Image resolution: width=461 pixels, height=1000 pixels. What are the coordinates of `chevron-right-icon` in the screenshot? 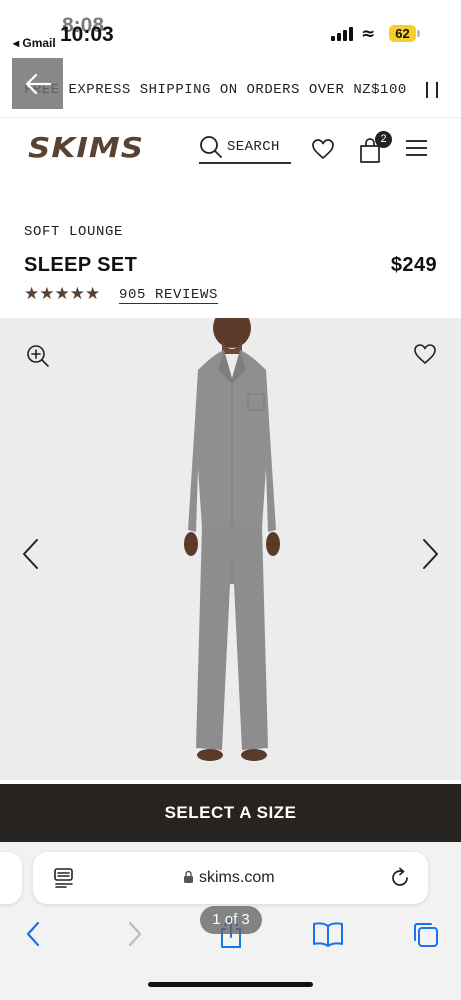 It's located at (430, 554).